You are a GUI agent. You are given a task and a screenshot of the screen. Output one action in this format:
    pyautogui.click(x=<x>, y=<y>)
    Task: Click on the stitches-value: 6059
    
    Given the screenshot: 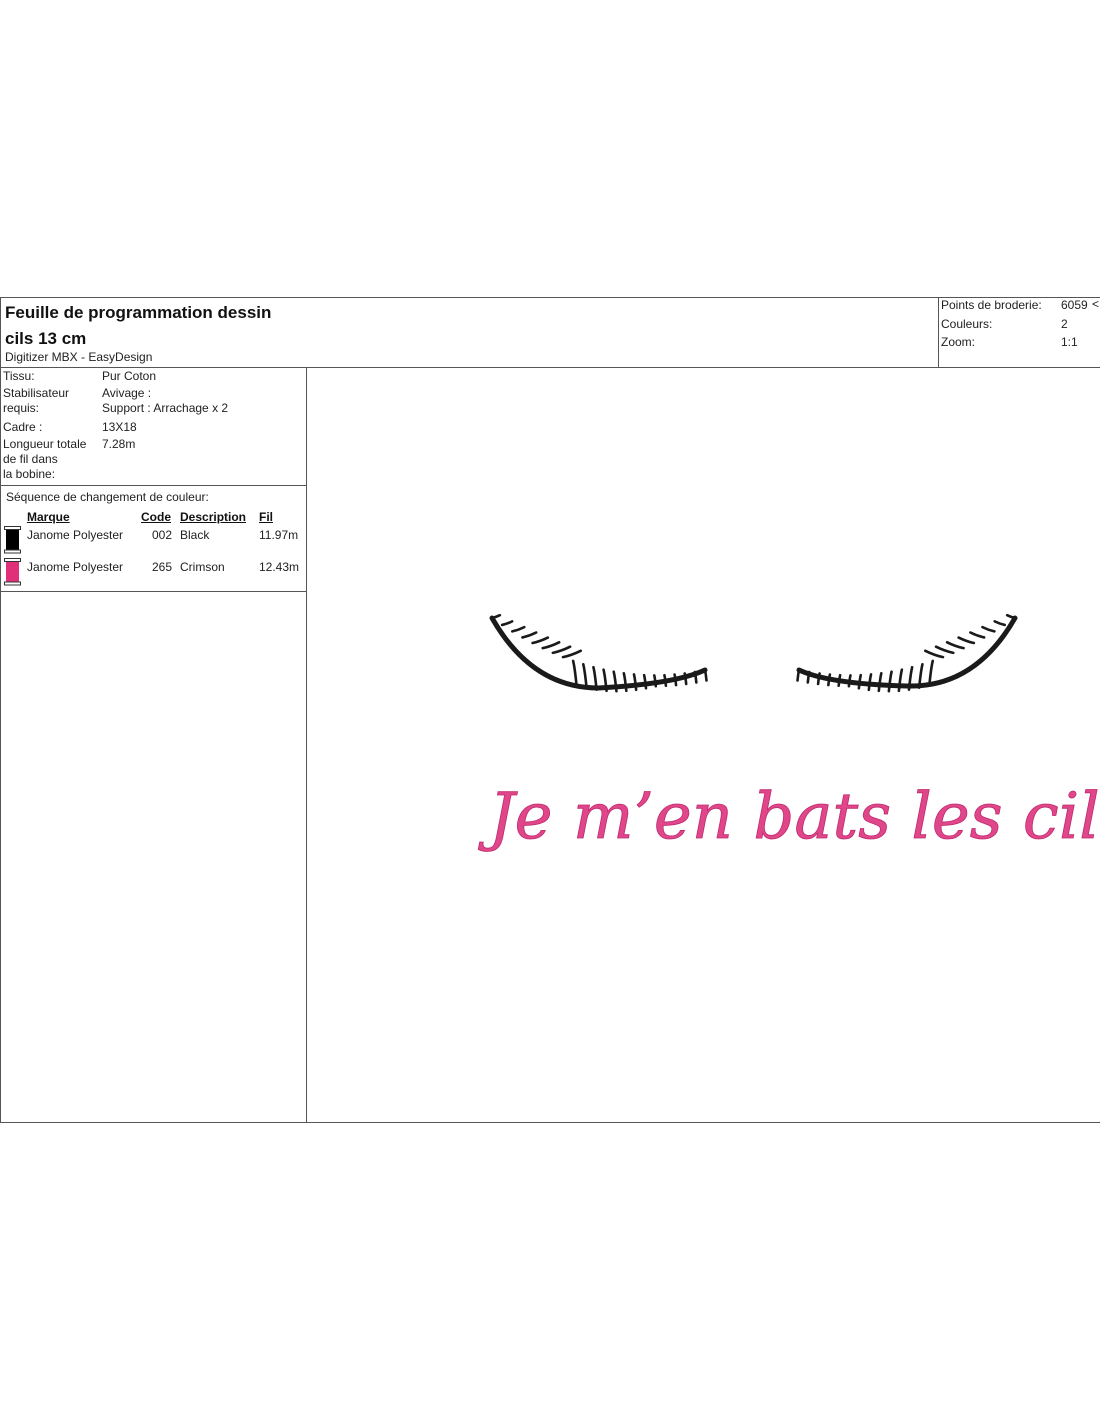 What is the action you would take?
    pyautogui.click(x=1074, y=305)
    